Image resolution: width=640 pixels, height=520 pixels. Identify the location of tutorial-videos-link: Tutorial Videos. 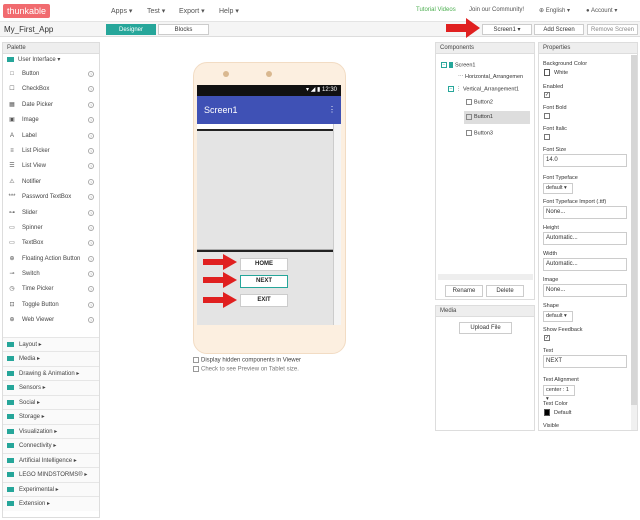
(436, 10).